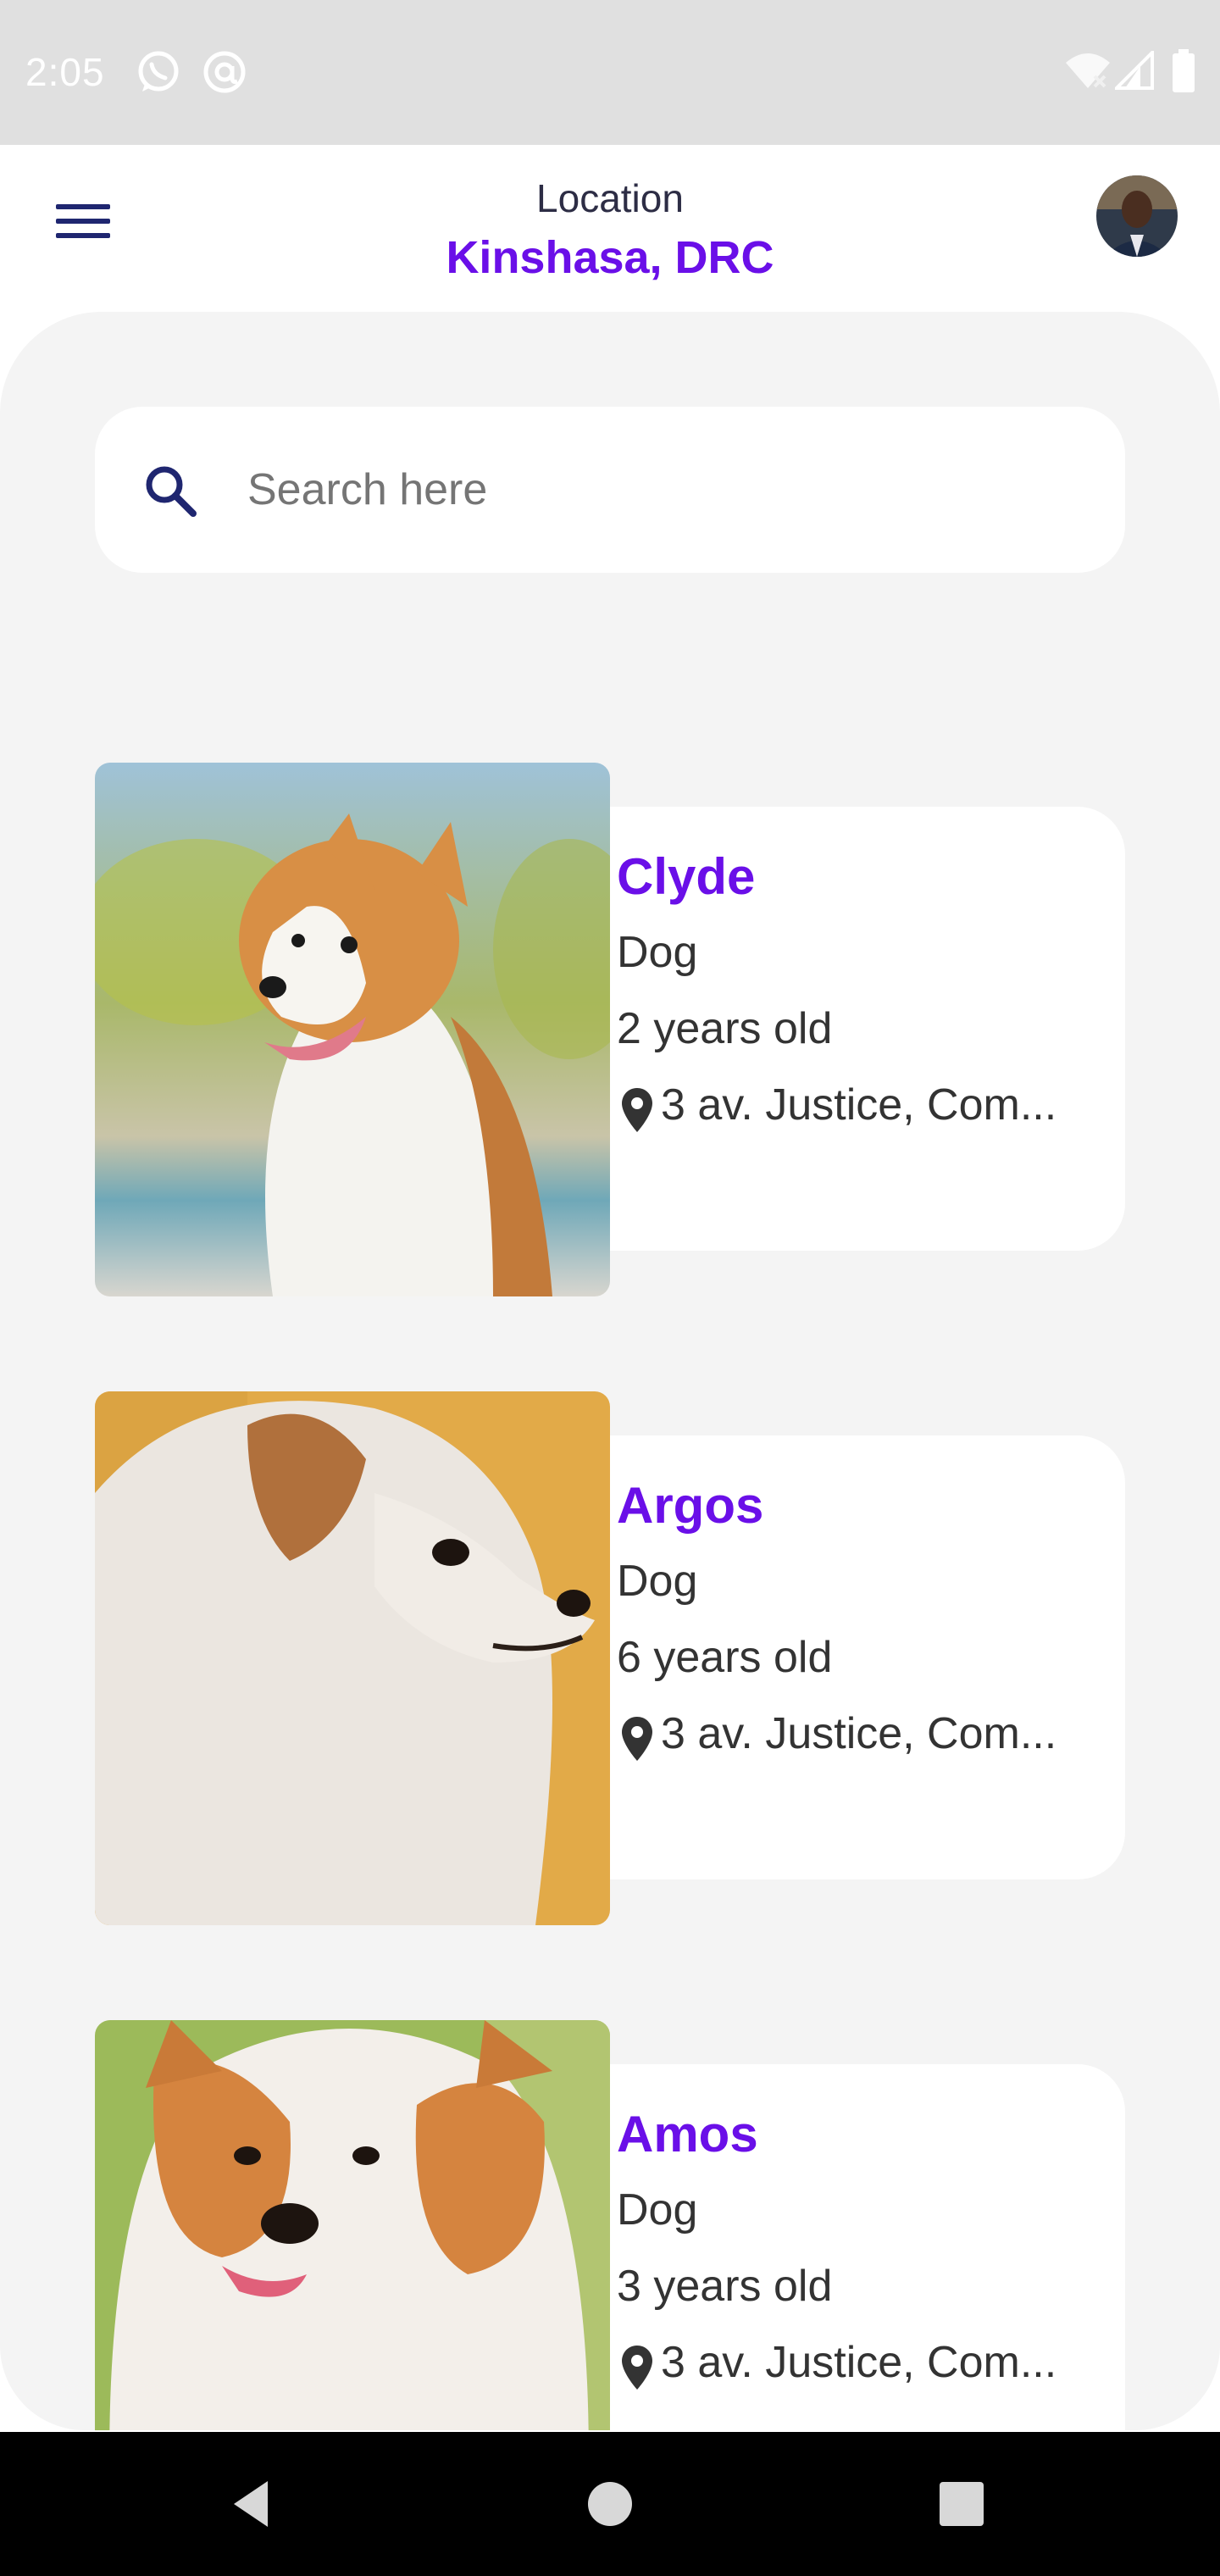 The image size is (1220, 2576). What do you see at coordinates (671, 489) in the screenshot?
I see `search-input` at bounding box center [671, 489].